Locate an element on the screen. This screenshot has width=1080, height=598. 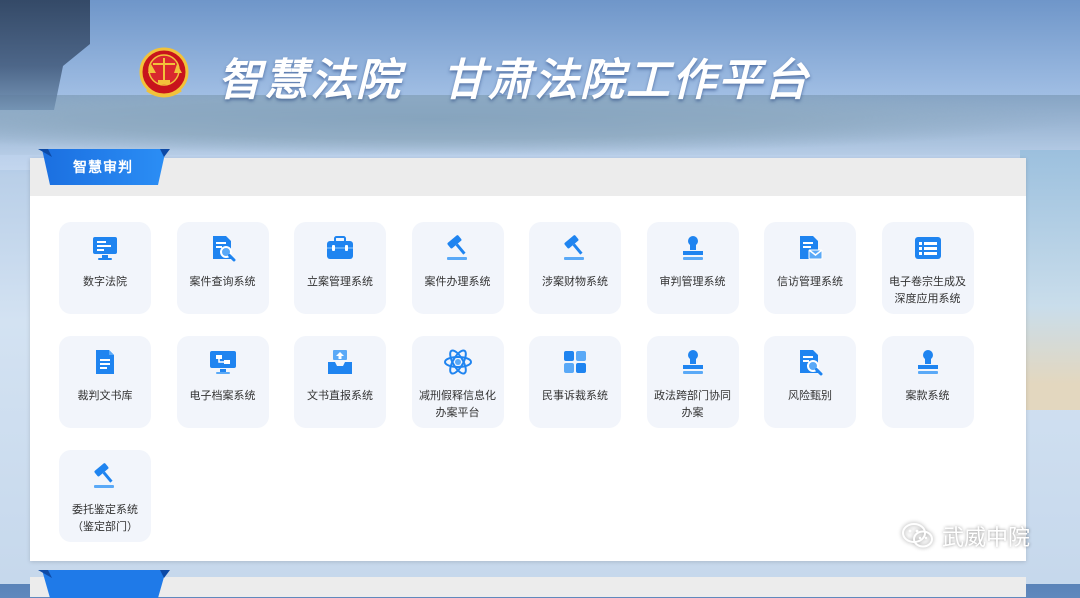
document-mail-icon is located at coordinates (810, 248).